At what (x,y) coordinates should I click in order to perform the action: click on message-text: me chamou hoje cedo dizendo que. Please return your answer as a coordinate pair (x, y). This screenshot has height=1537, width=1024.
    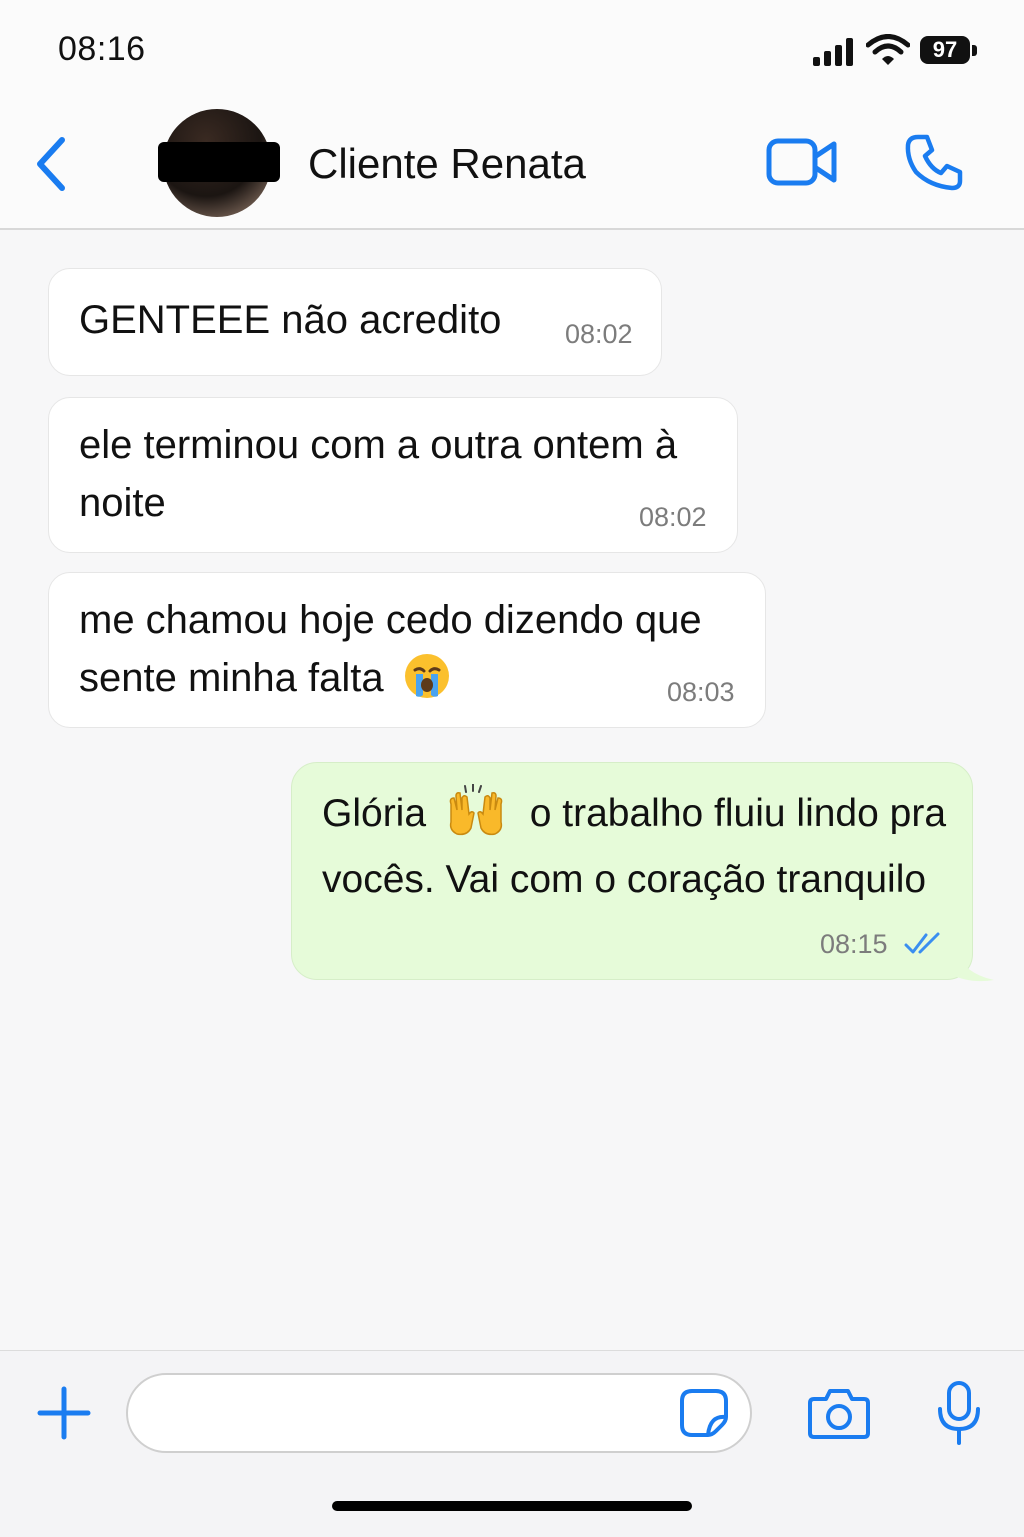
    Looking at the image, I should click on (390, 620).